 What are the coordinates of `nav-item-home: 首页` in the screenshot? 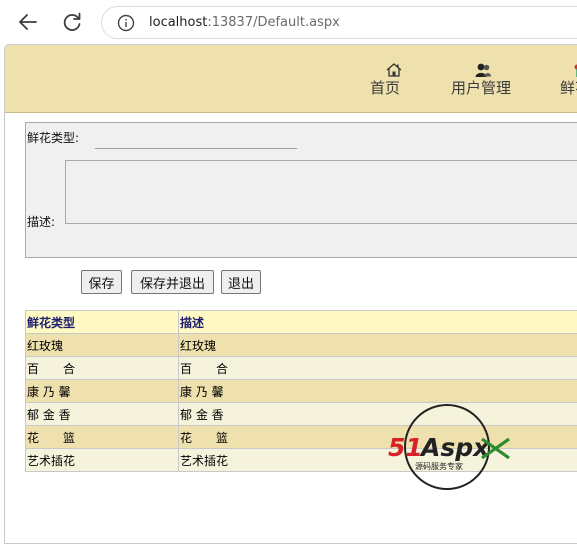 It's located at (390, 82).